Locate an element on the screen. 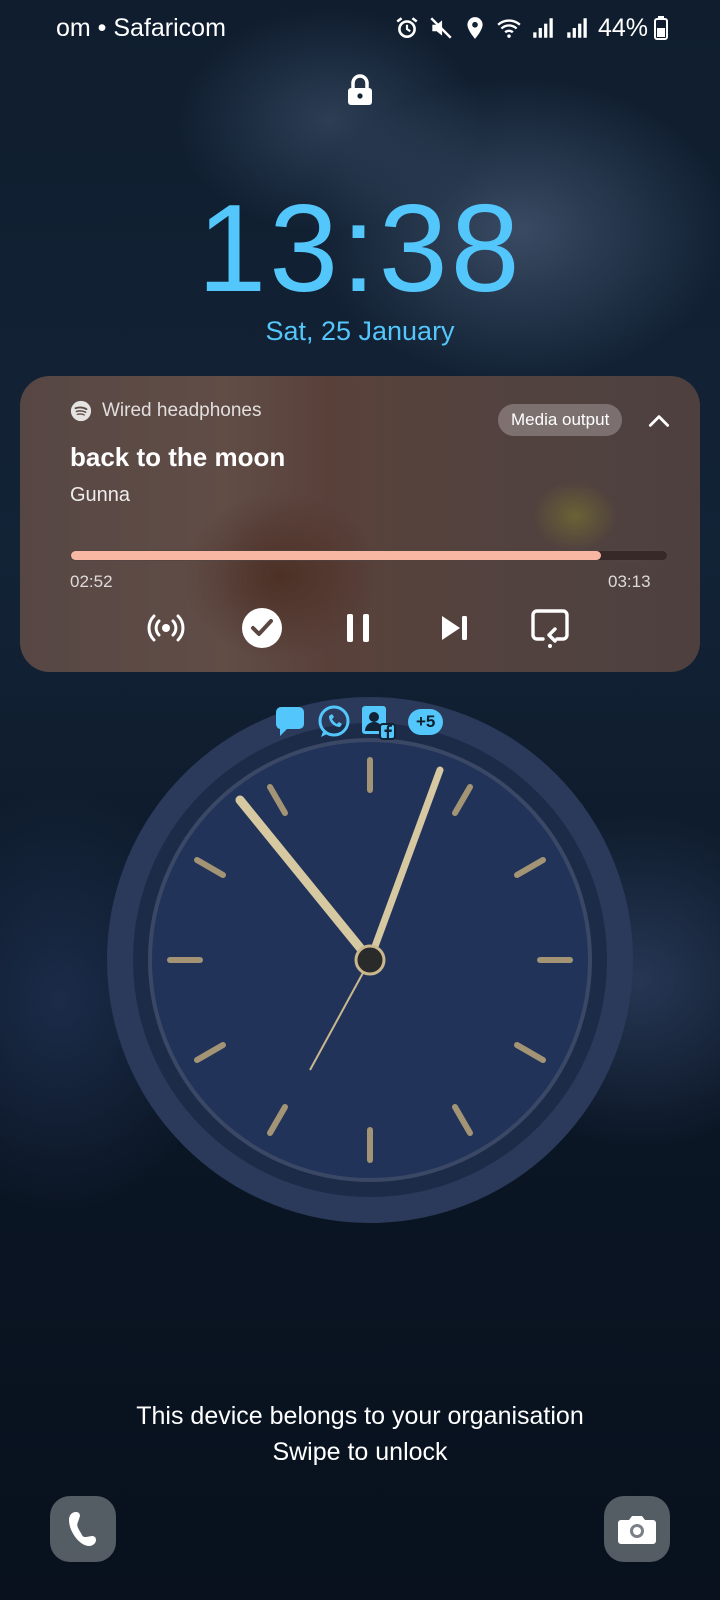 Image resolution: width=720 pixels, height=1600 pixels. pause-icon is located at coordinates (358, 628).